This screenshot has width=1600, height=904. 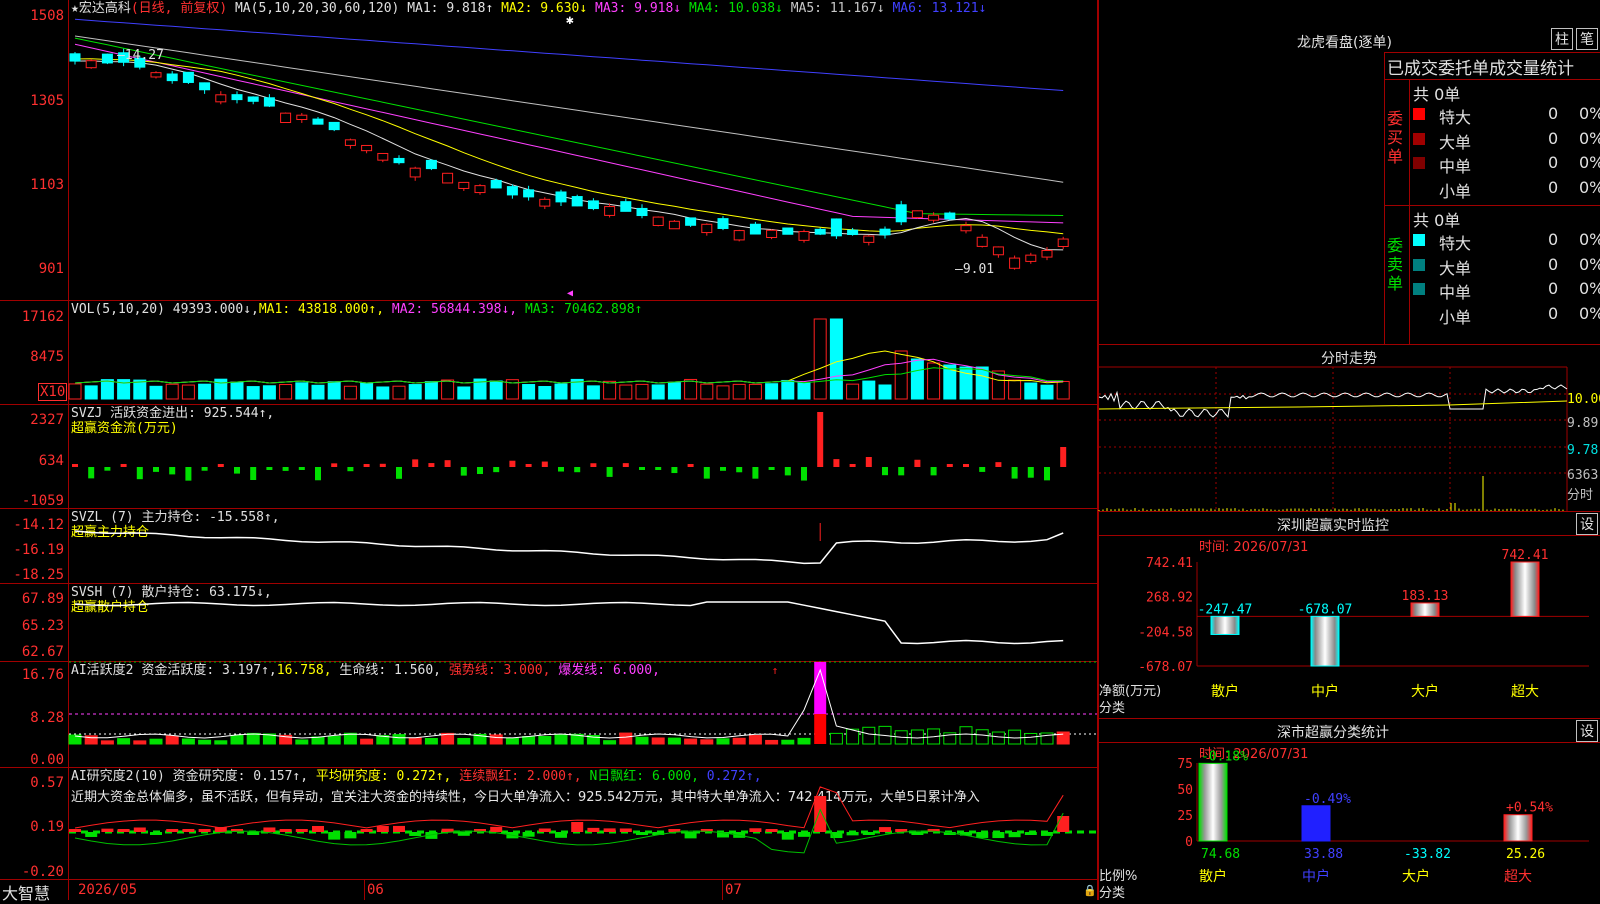 I want to click on y-label: -0.20, so click(x=42, y=872).